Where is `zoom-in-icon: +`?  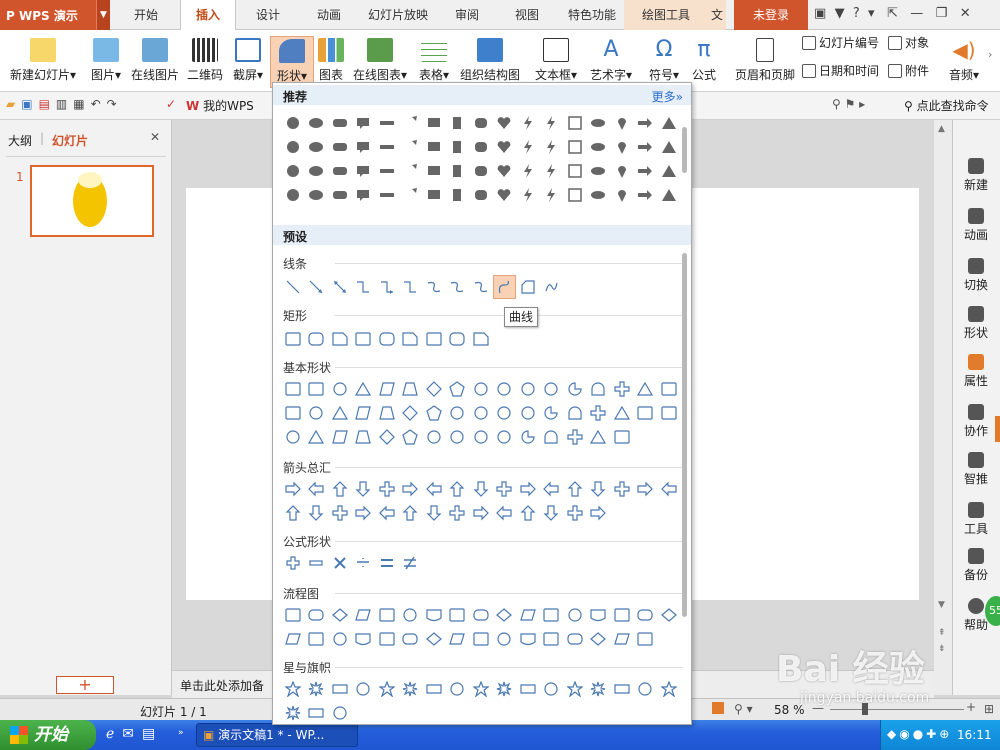
zoom-in-icon: + is located at coordinates (971, 707).